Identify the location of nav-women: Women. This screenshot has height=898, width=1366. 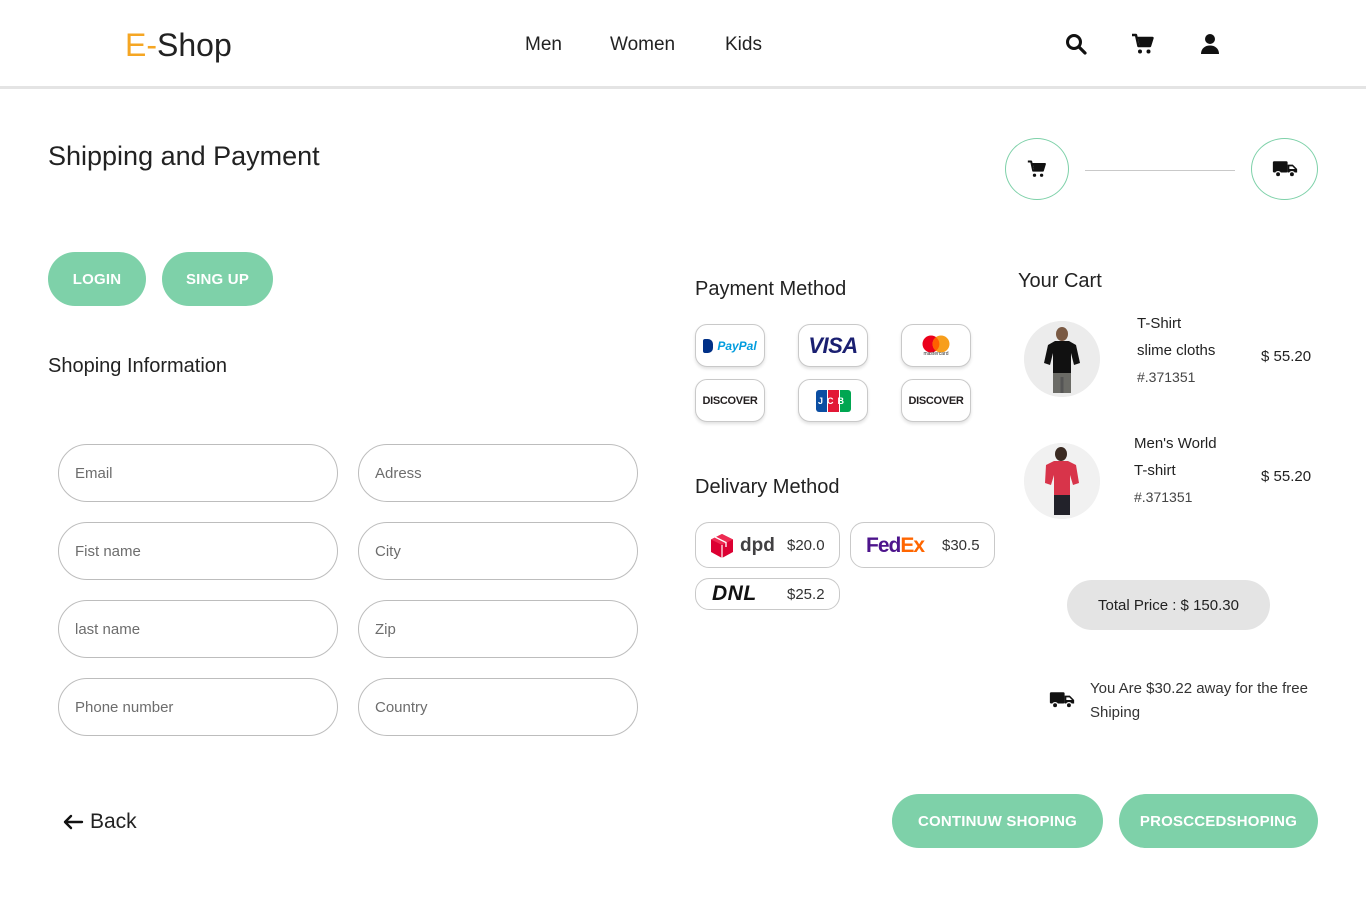
(642, 45).